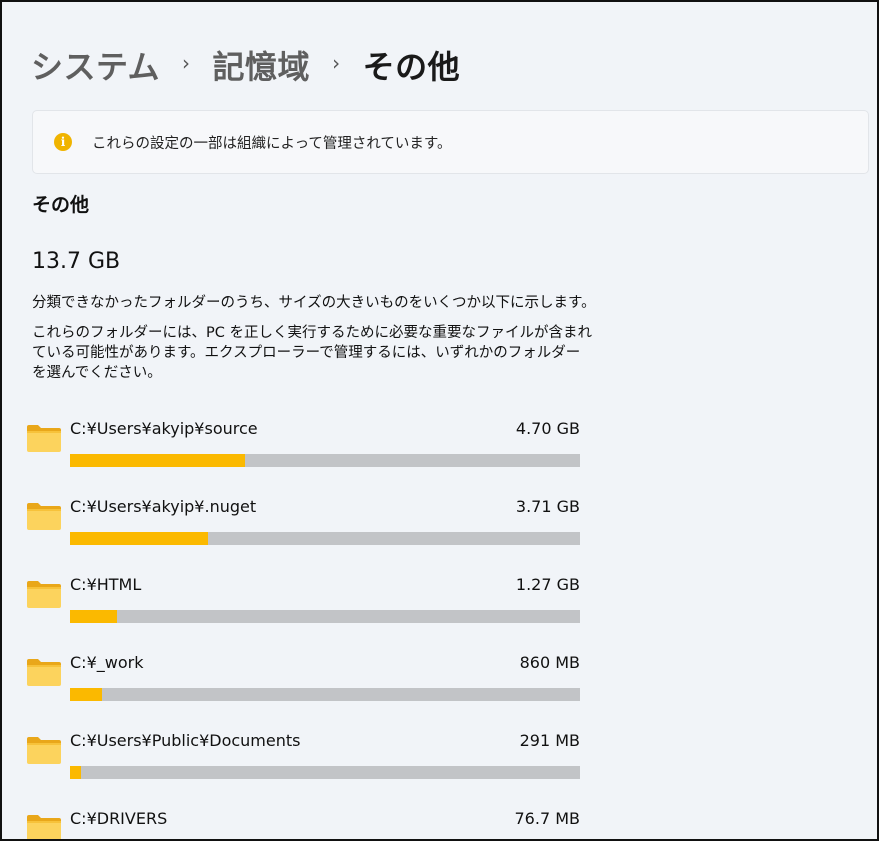 The width and height of the screenshot is (879, 841). What do you see at coordinates (314, 303) in the screenshot?
I see `description-summary: 分類できなかったフォルダーのうち、サイズの大きいものをいくつか以下に示します。` at bounding box center [314, 303].